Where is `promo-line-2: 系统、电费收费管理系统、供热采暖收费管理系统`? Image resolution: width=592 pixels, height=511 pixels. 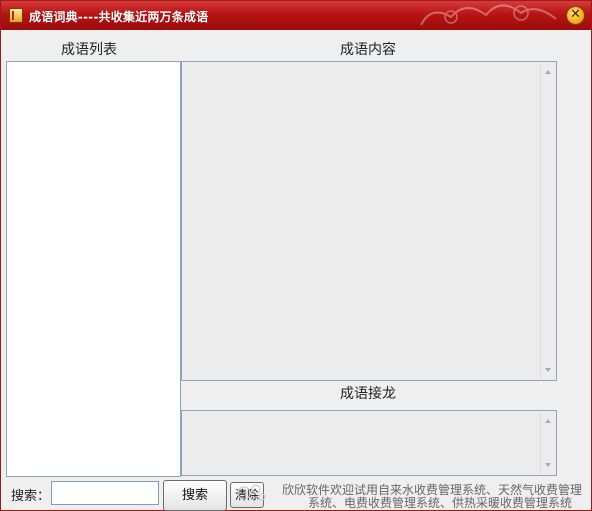 promo-line-2: 系统、电费收费管理系统、供热采暖收费管理系统 is located at coordinates (439, 503).